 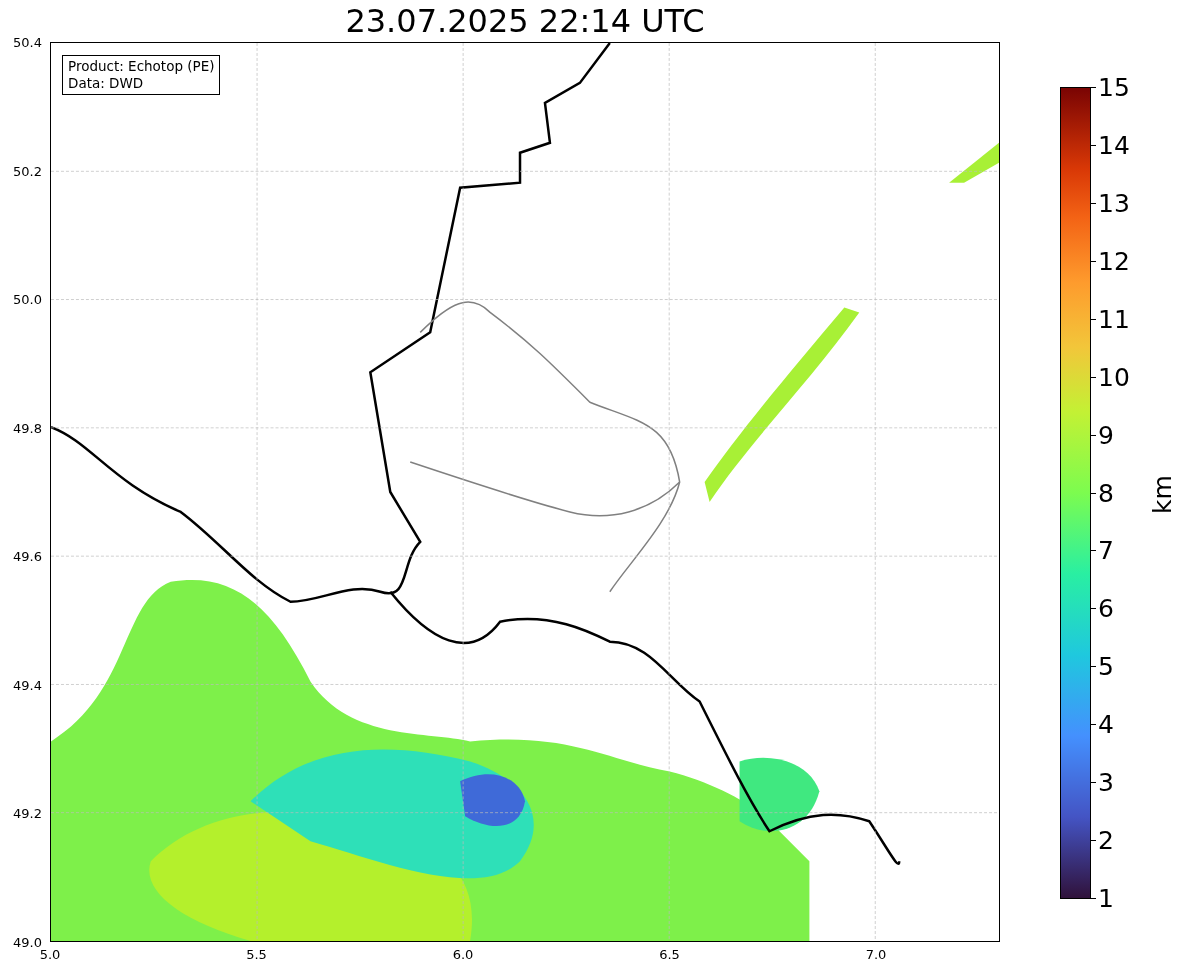 What do you see at coordinates (27, 171) in the screenshot?
I see `y-axis-label: 50.2` at bounding box center [27, 171].